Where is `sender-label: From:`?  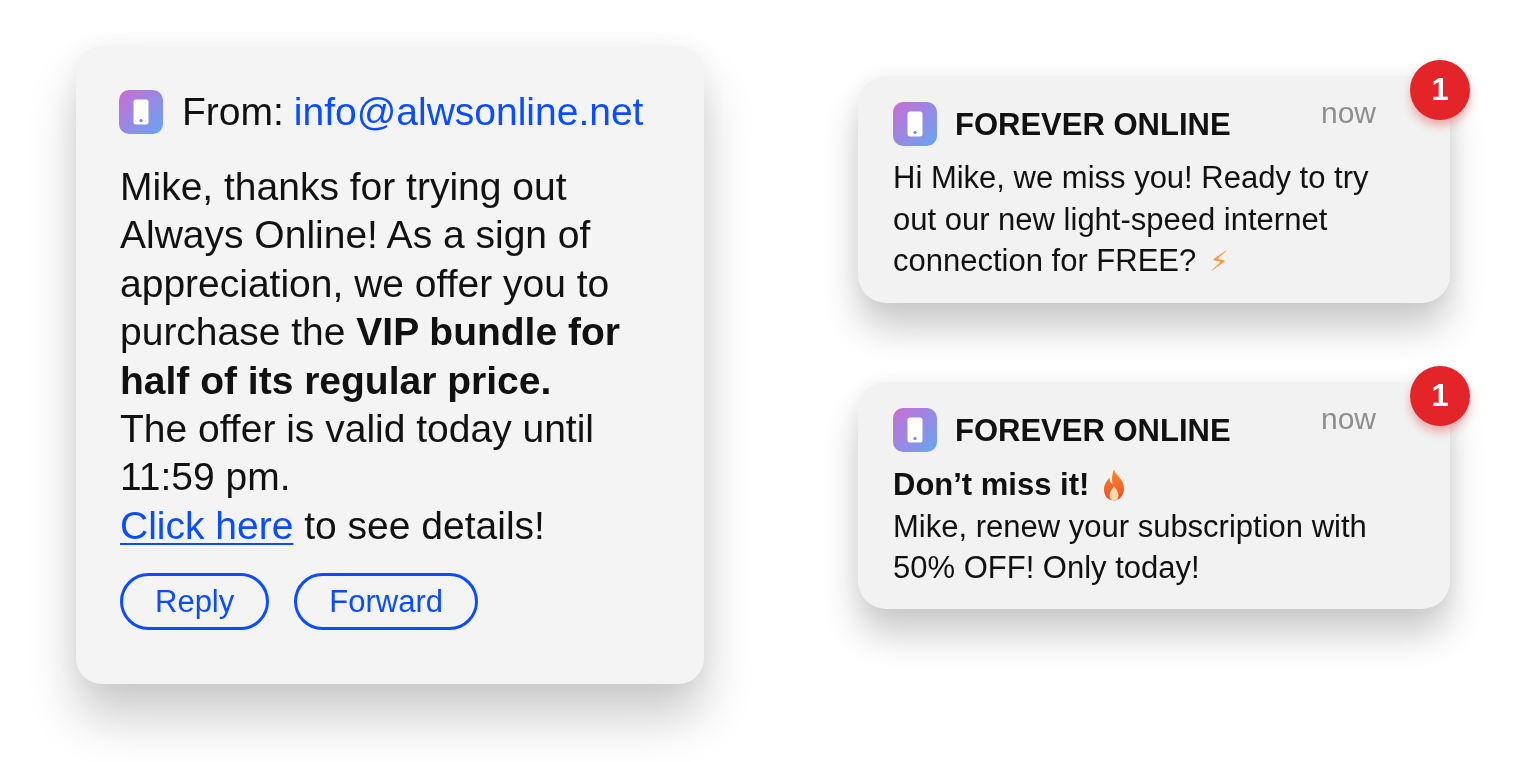
sender-label: From: is located at coordinates (233, 112).